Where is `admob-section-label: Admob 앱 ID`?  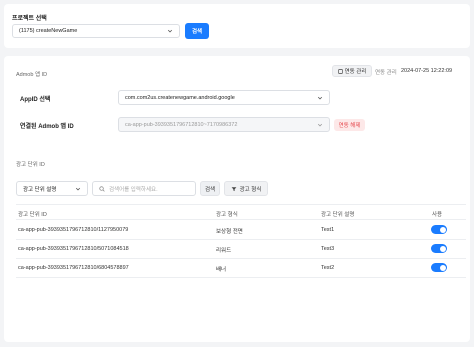
admob-section-label: Admob 앱 ID is located at coordinates (32, 75).